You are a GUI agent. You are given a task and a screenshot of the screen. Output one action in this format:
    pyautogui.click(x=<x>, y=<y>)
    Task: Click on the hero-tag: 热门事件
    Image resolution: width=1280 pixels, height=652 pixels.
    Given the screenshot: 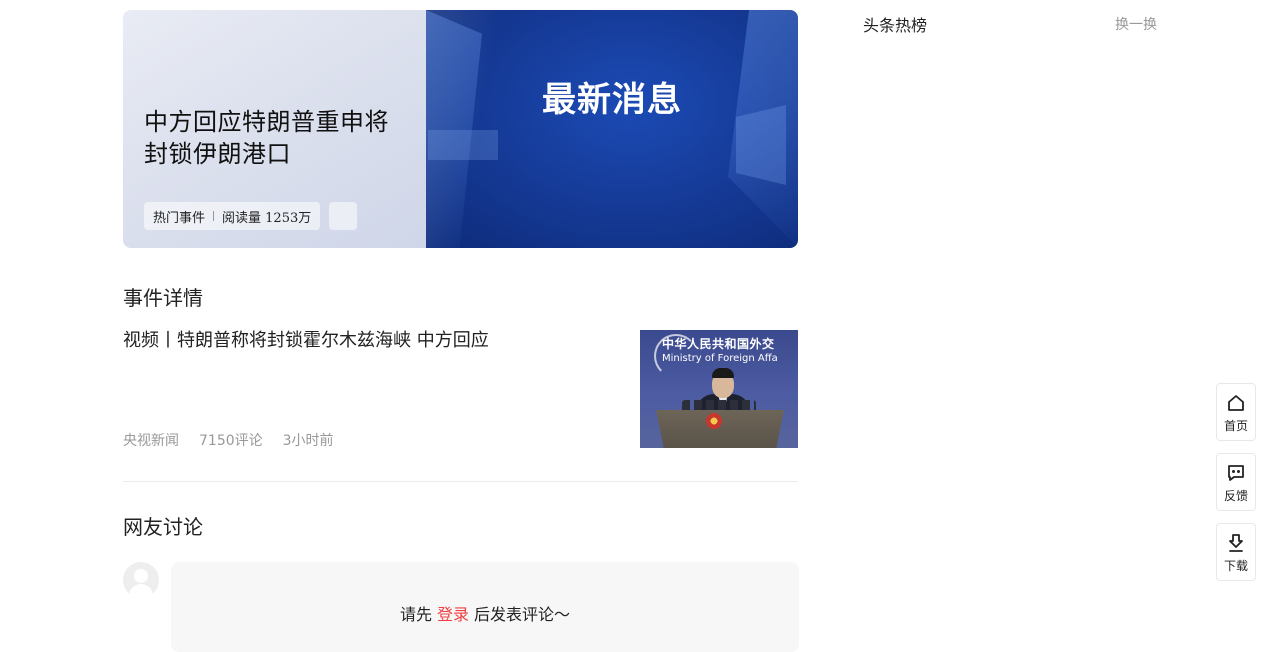 What is the action you would take?
    pyautogui.click(x=179, y=218)
    